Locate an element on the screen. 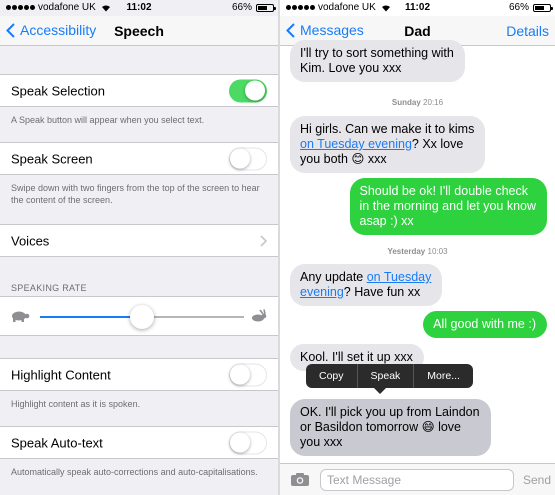 This screenshot has height=495, width=555. message-text: asap :) xx is located at coordinates (386, 221).